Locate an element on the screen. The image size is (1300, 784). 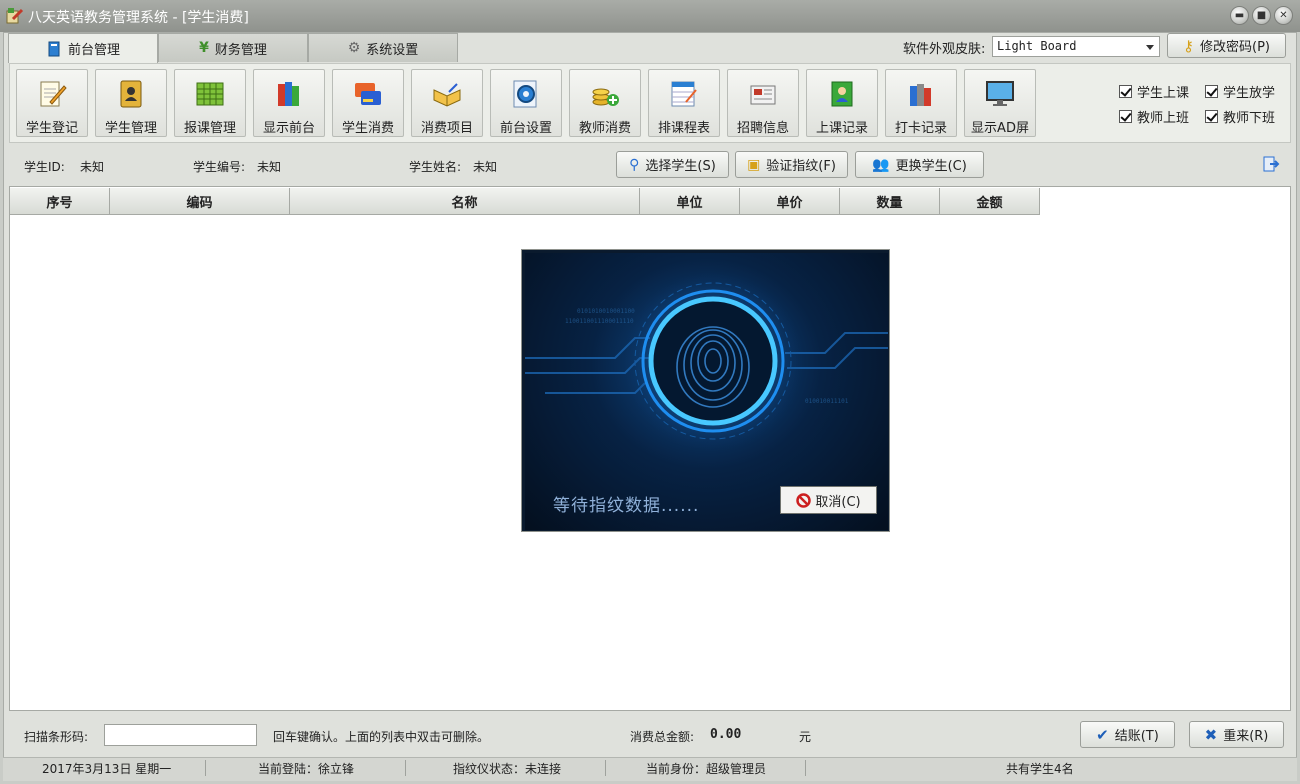
maximize-icon: ■ is located at coordinates (1261, 15).